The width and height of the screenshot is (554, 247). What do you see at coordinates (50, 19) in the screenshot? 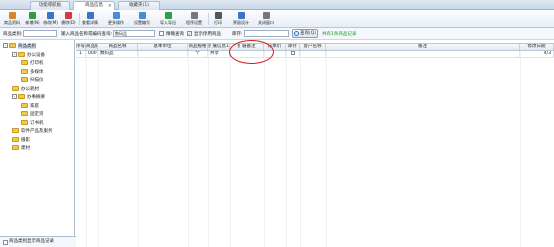
I see `edit-button: 修改(M)` at bounding box center [50, 19].